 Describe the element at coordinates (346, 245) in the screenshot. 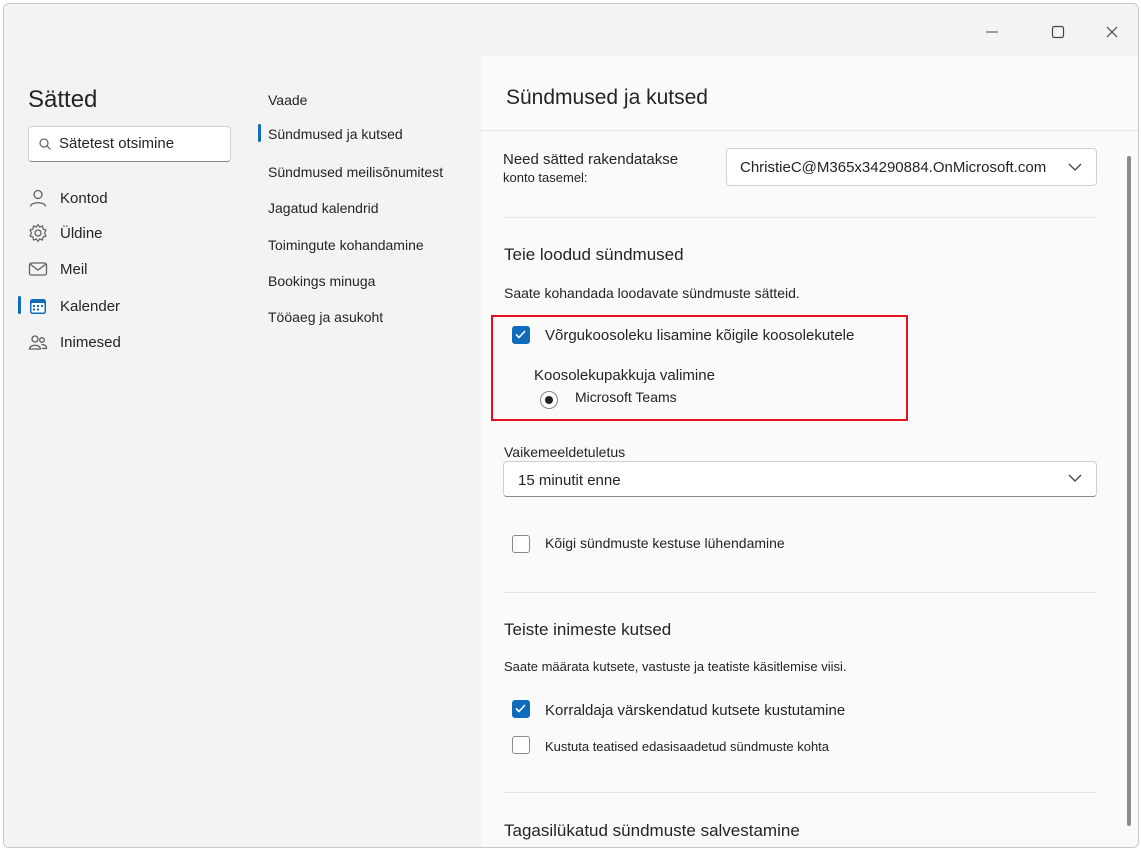

I see `subnav-item-label: Toimingute kohandamine` at that location.